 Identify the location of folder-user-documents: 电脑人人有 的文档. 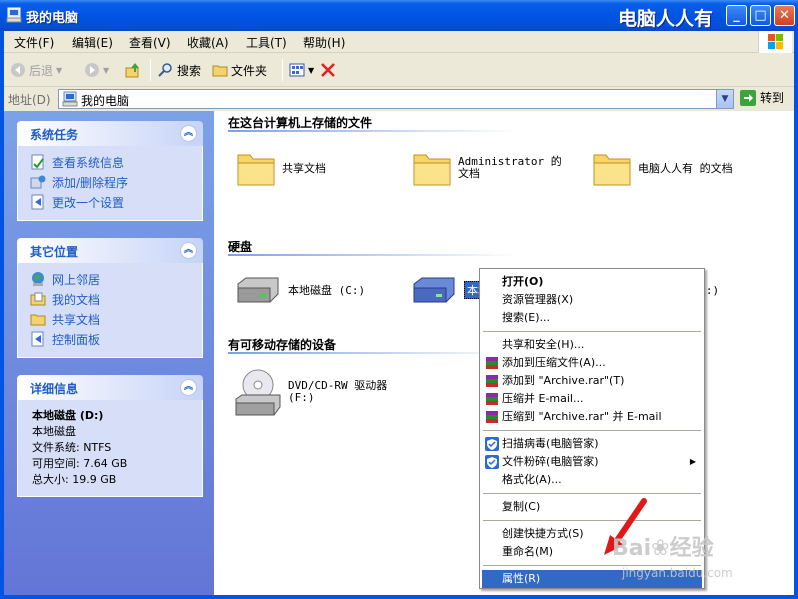
(662, 168).